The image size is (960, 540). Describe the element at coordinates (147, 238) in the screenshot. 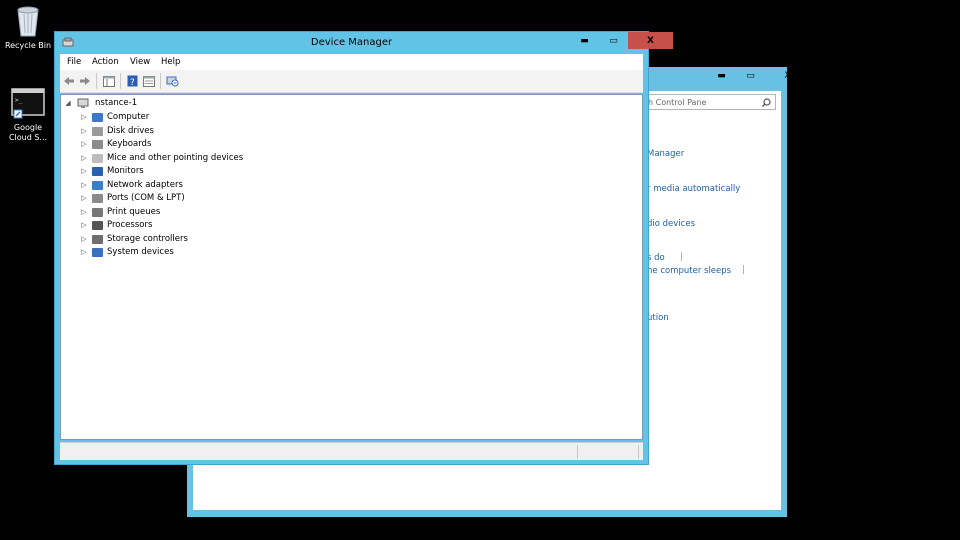

I see `device-category-label: Storage controllers` at that location.